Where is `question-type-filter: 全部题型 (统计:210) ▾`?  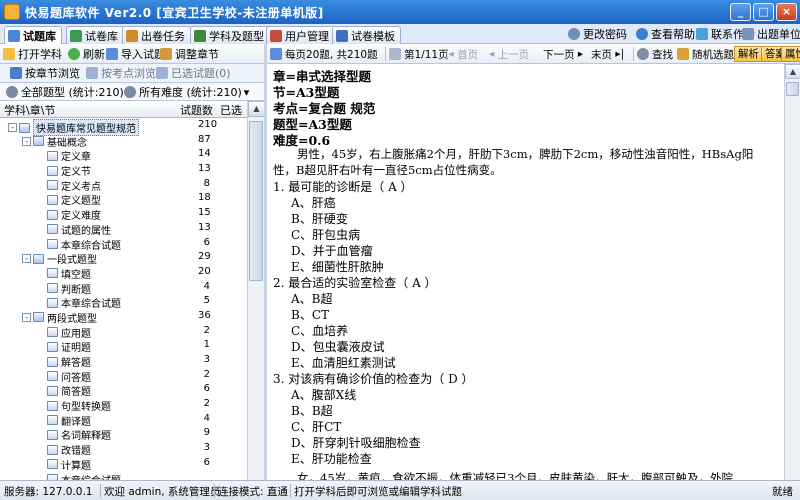 question-type-filter: 全部题型 (统计:210) ▾ is located at coordinates (68, 92).